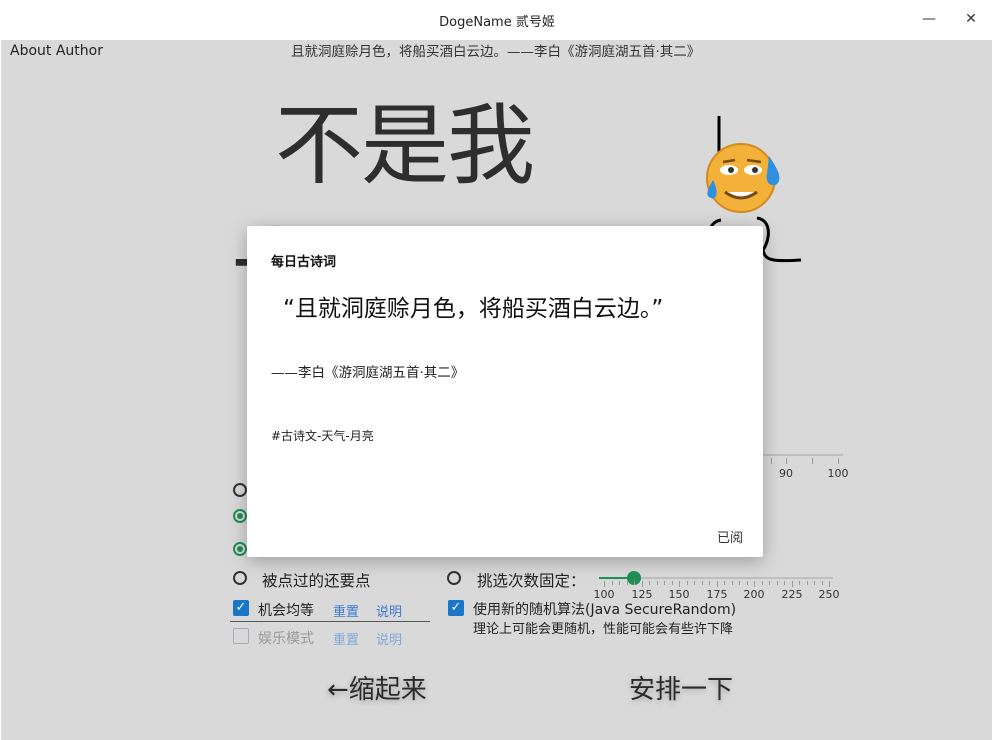 The height and width of the screenshot is (740, 994). Describe the element at coordinates (405, 145) in the screenshot. I see `picked-name-display: 不是我` at that location.